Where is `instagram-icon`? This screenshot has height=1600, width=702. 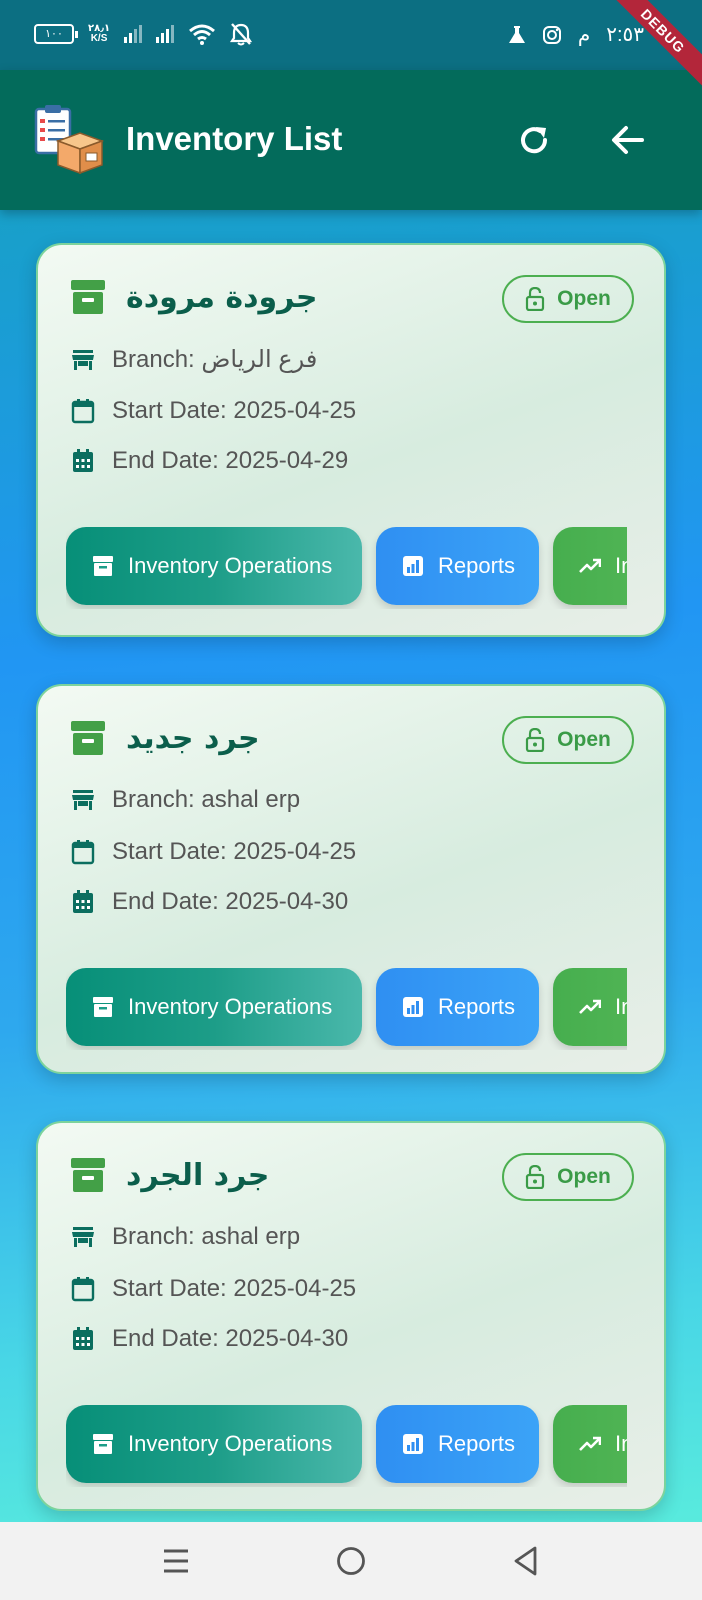
instagram-icon is located at coordinates (551, 34).